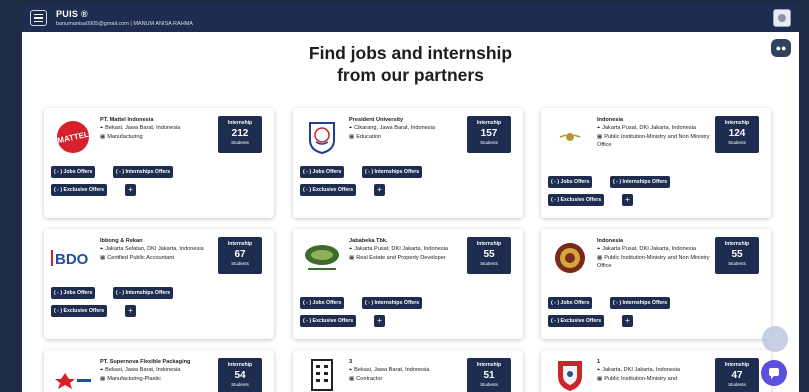 This screenshot has height=392, width=809. I want to click on internship-count: 54, so click(240, 375).